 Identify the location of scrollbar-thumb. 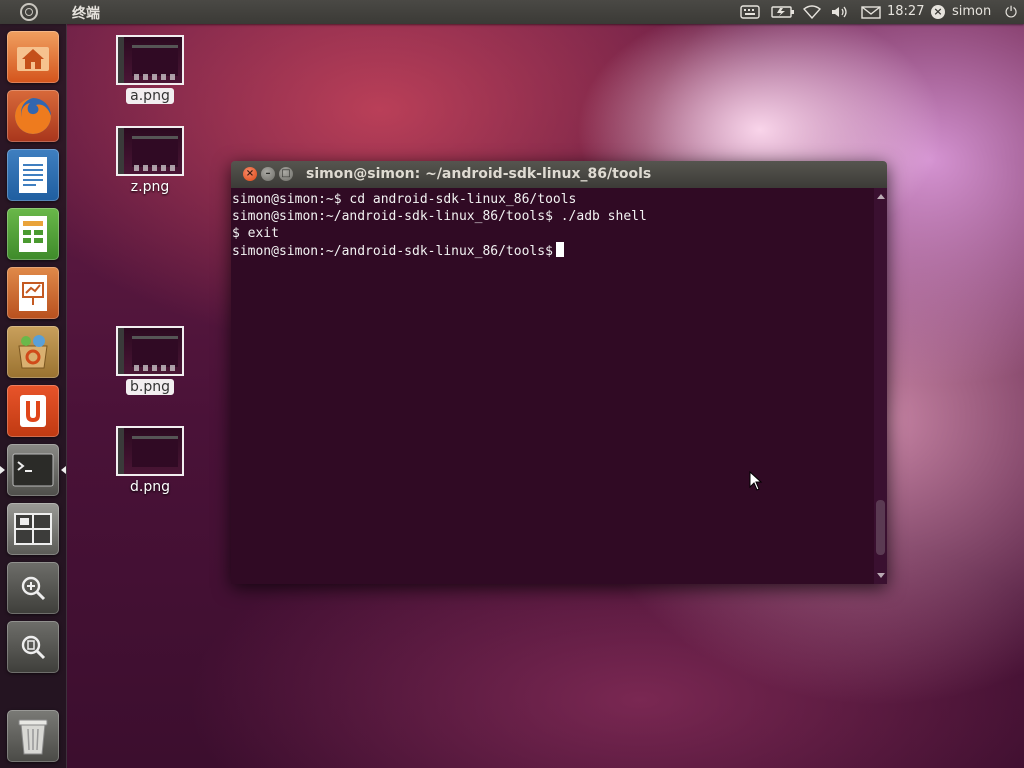
(880, 527).